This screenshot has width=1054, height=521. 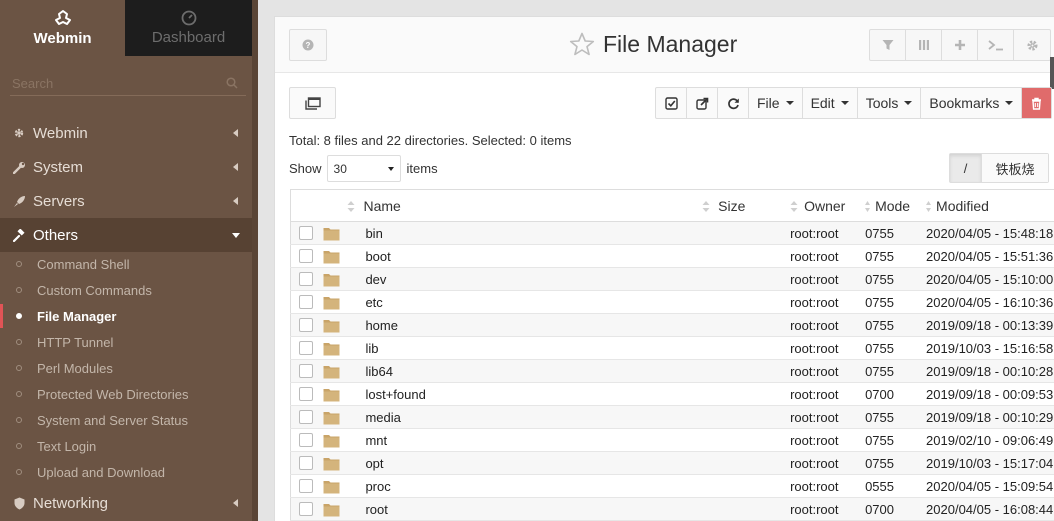 I want to click on filter-button, so click(x=888, y=45).